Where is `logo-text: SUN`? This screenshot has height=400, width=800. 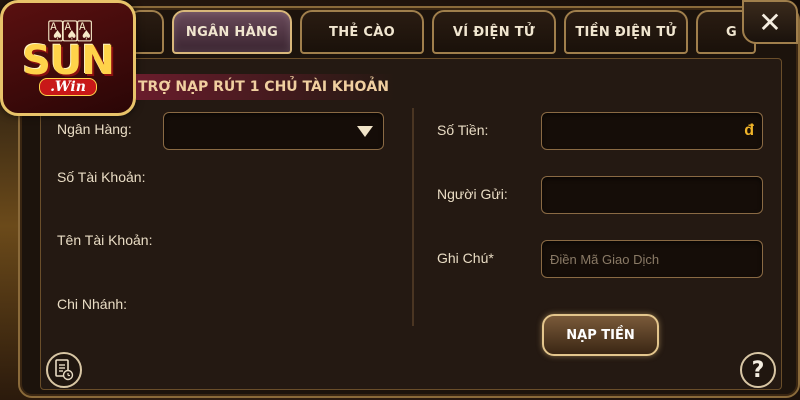
logo-text: SUN is located at coordinates (68, 60).